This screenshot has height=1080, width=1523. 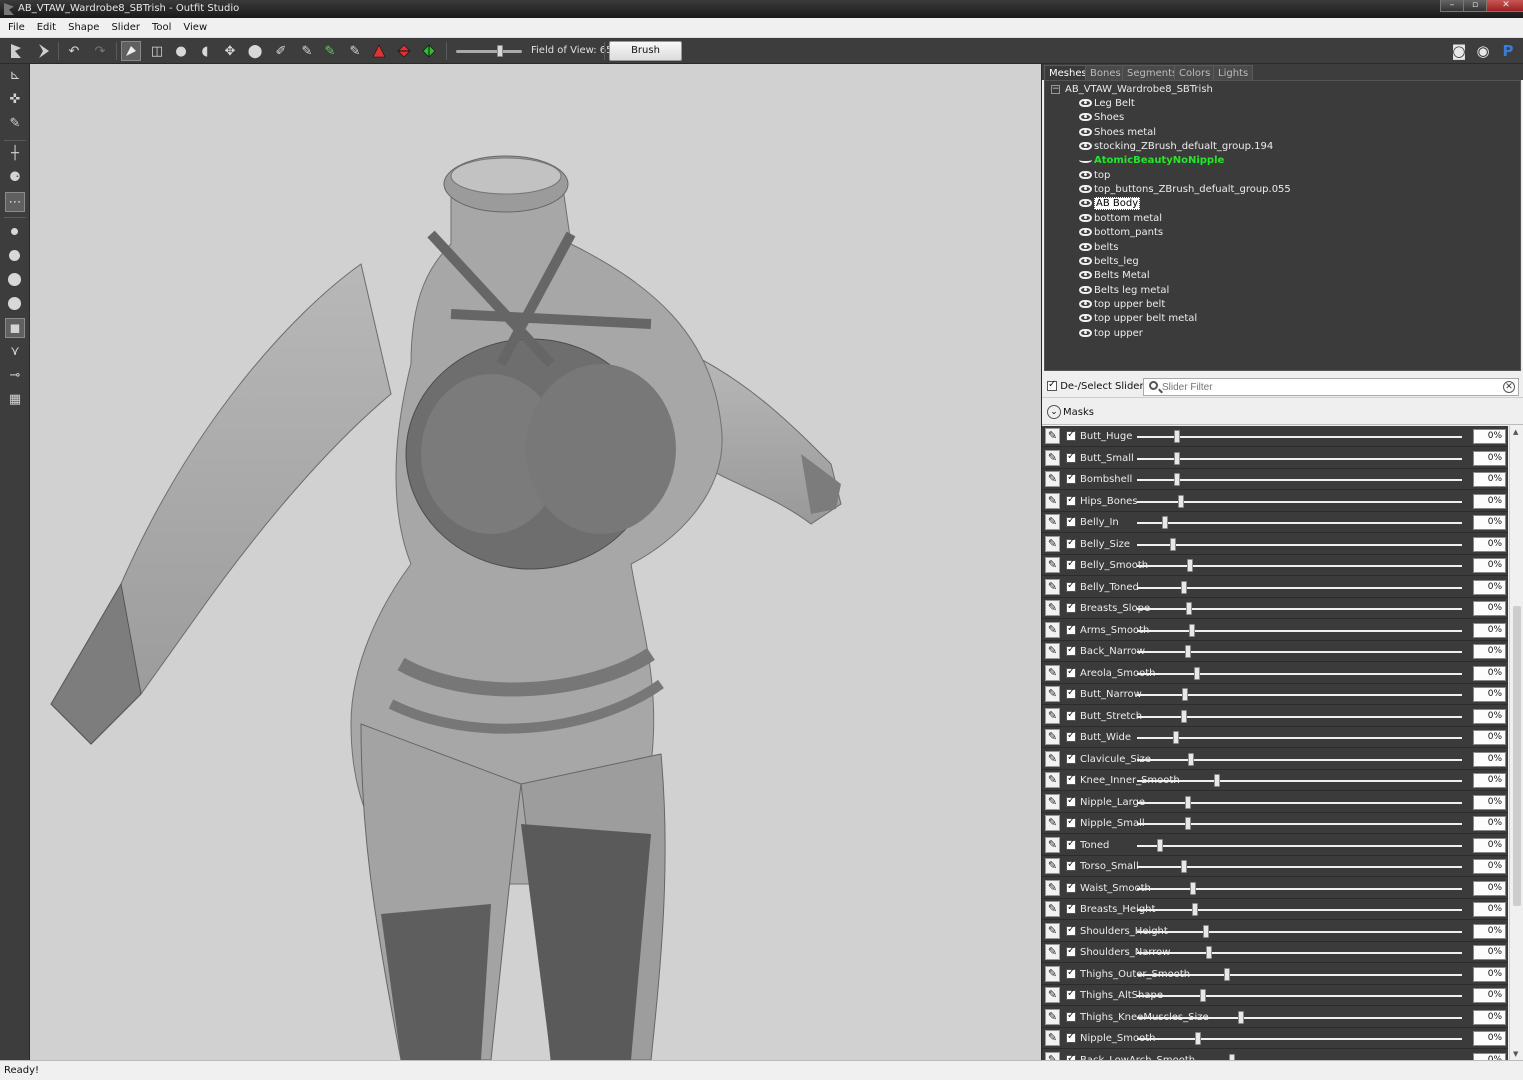 What do you see at coordinates (355, 51) in the screenshot?
I see `alpha-brush-icon: ✎` at bounding box center [355, 51].